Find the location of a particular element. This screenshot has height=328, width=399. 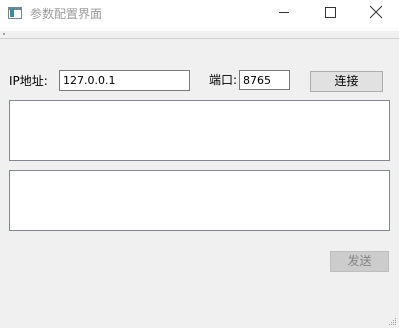

title-bar: 参数配置界面 is located at coordinates (199, 15).